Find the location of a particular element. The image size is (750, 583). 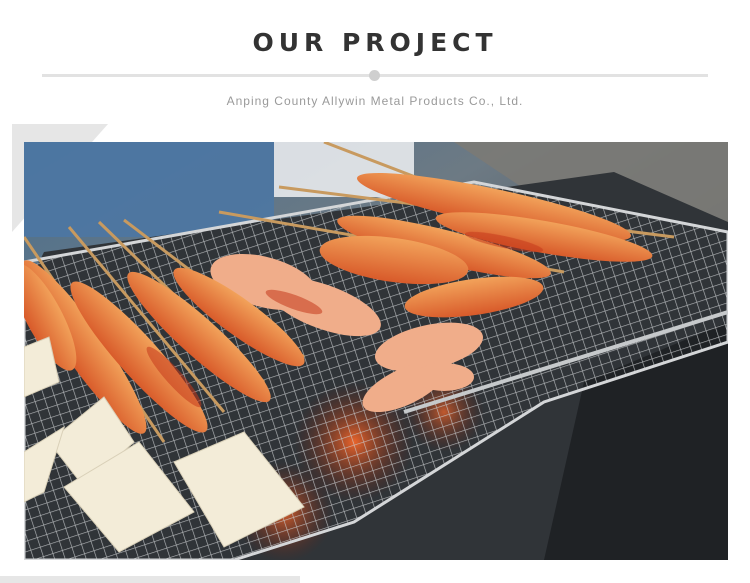

section-title: OUR PROJECT is located at coordinates (375, 42).